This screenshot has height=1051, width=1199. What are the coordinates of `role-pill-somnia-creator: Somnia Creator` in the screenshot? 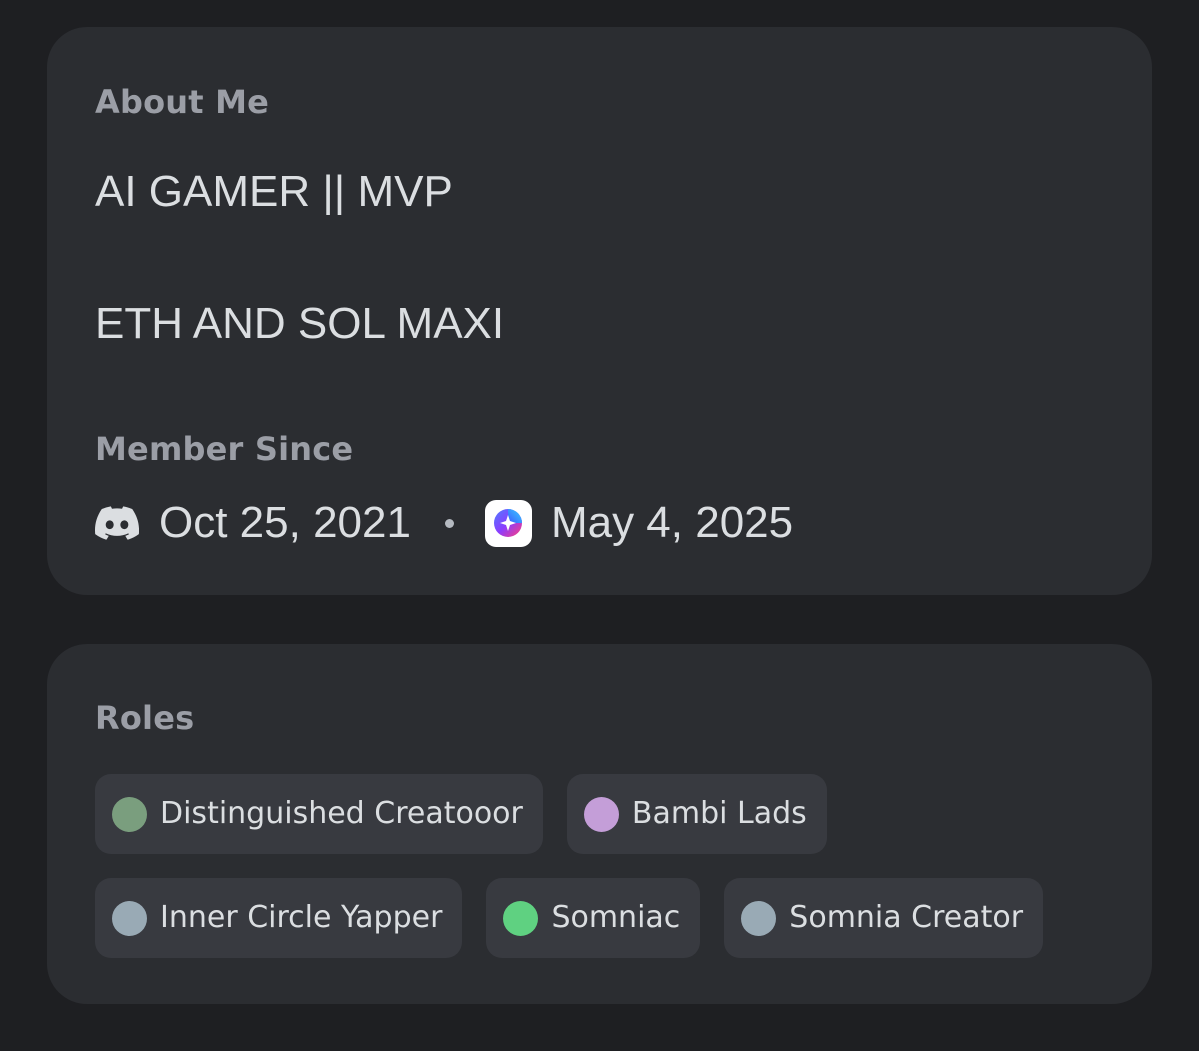 It's located at (884, 918).